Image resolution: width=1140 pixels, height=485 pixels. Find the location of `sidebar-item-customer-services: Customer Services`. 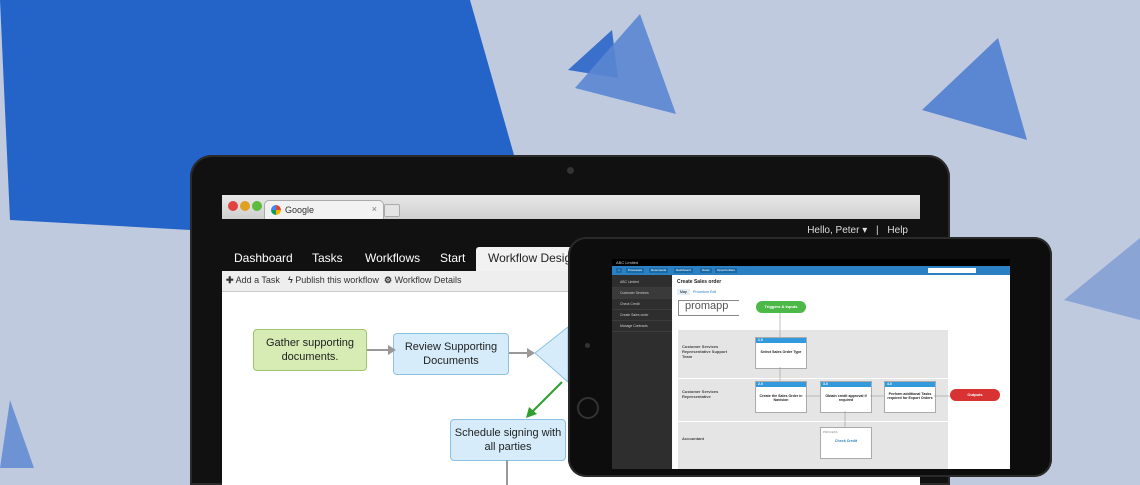

sidebar-item-customer-services: Customer Services is located at coordinates (642, 293).